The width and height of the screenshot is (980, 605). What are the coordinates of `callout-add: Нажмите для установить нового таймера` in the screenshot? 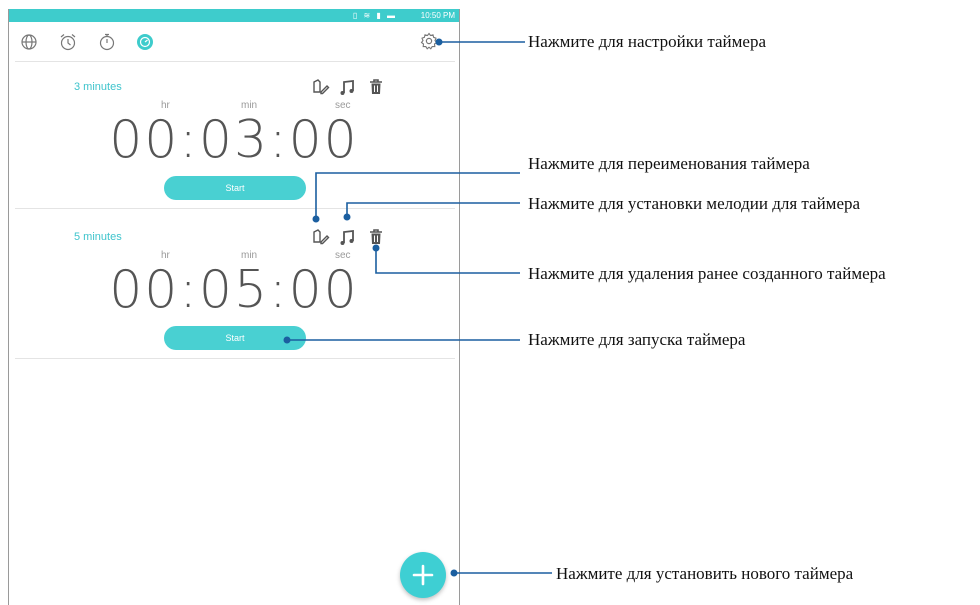 It's located at (705, 573).